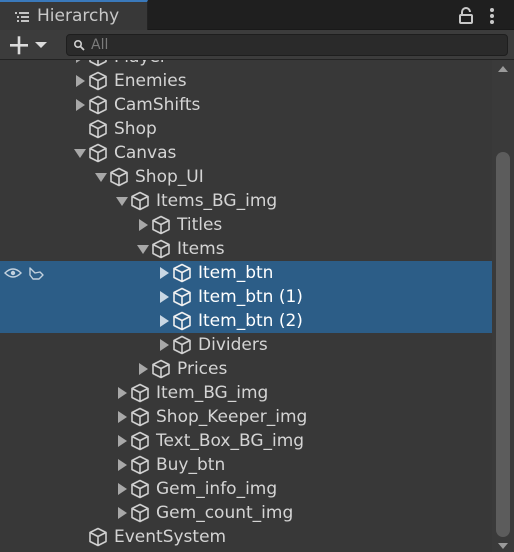 The image size is (514, 552). Describe the element at coordinates (233, 345) in the screenshot. I see `tree-item-label: Dividers` at that location.